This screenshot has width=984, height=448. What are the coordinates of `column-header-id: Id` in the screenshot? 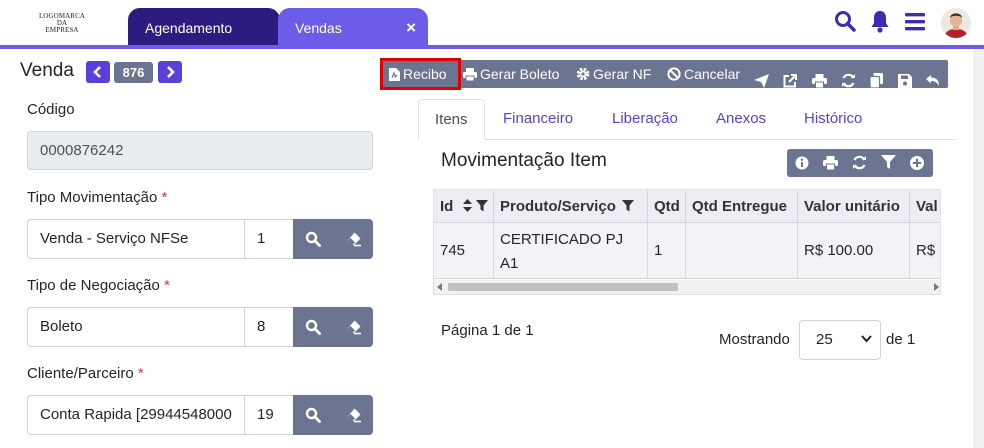 It's located at (464, 206).